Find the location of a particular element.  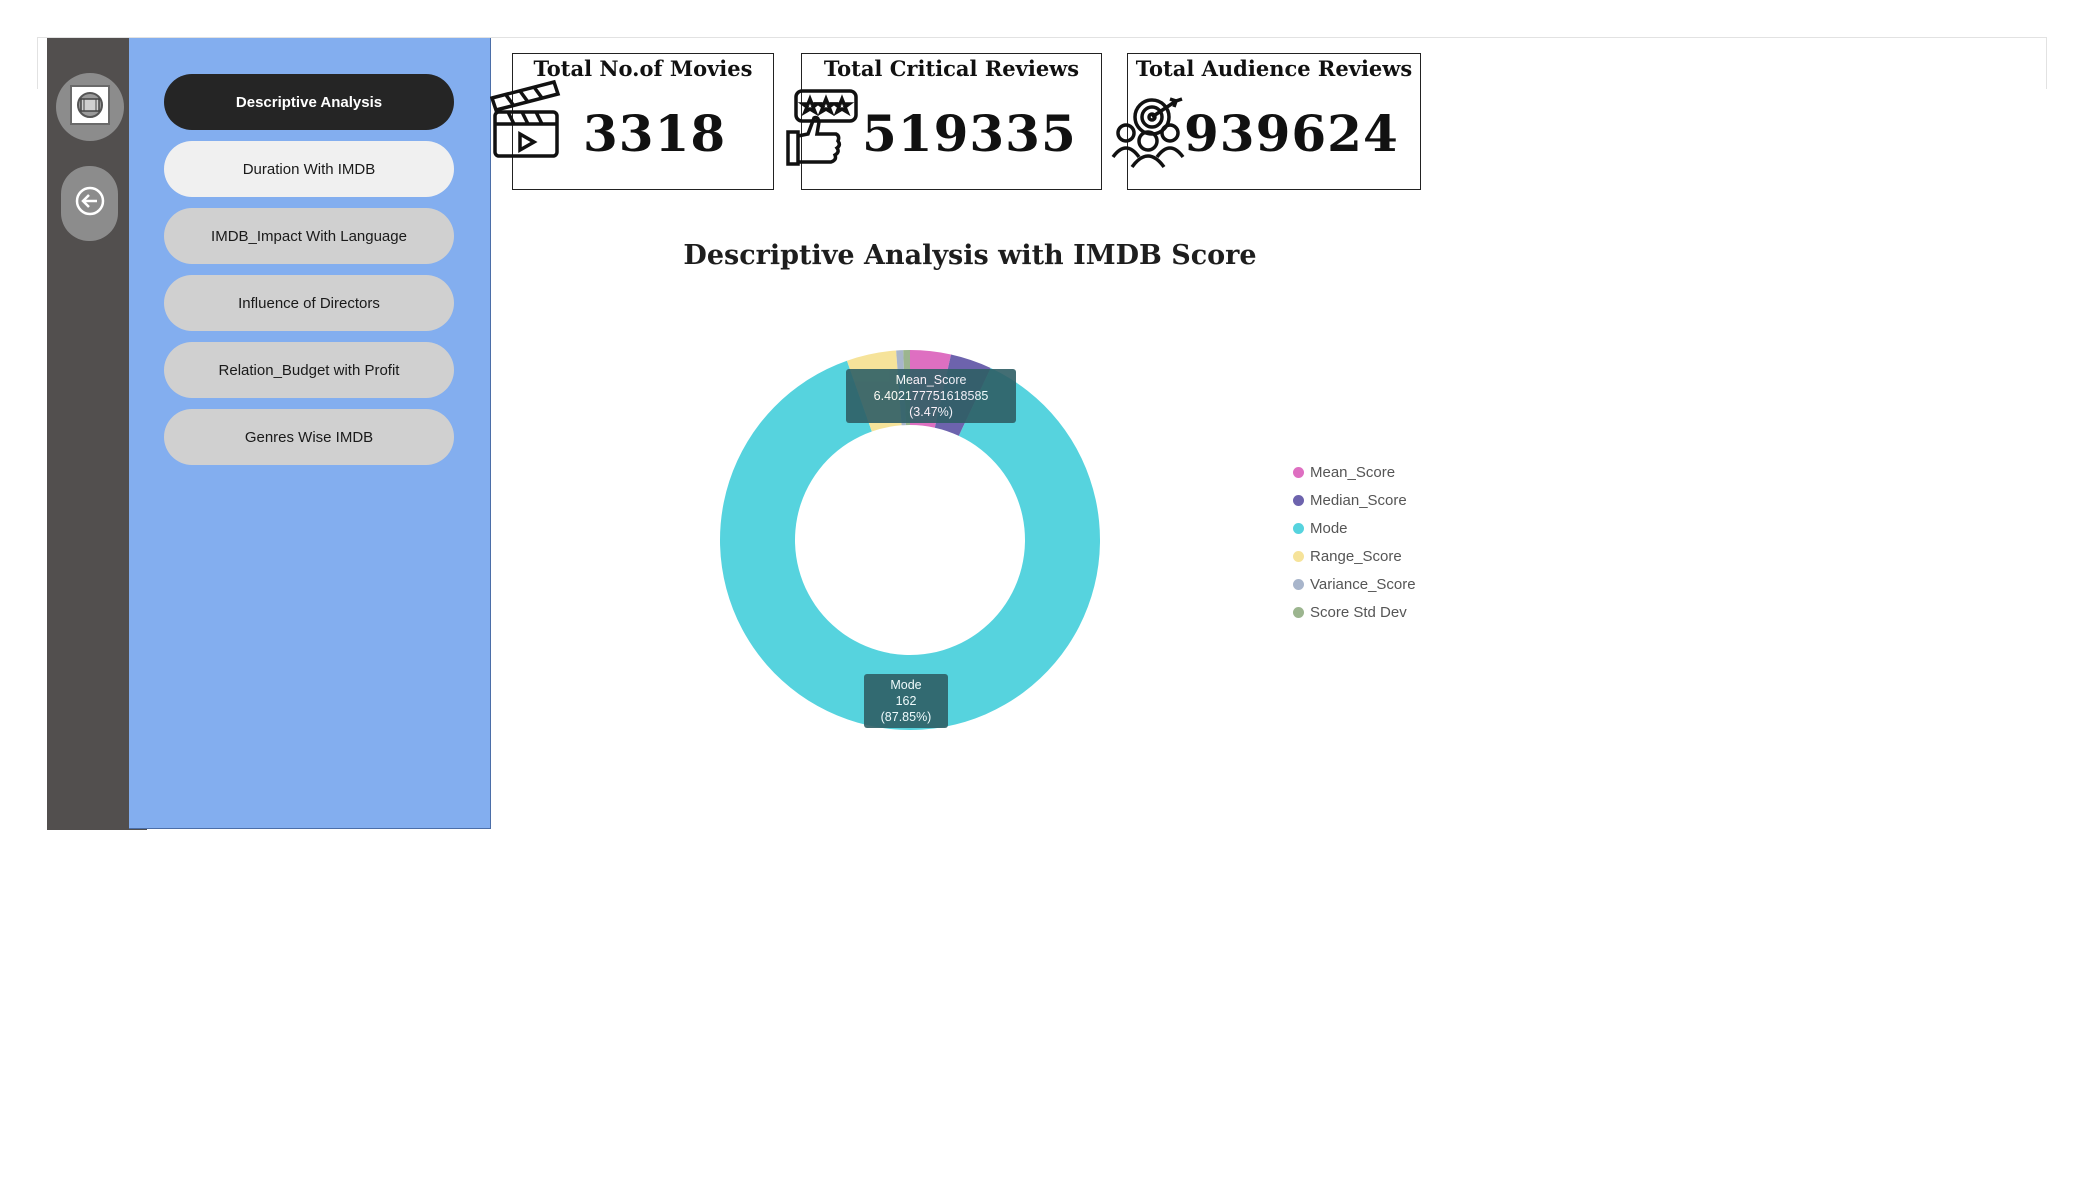

legend-label: Range_Score is located at coordinates (1356, 556).